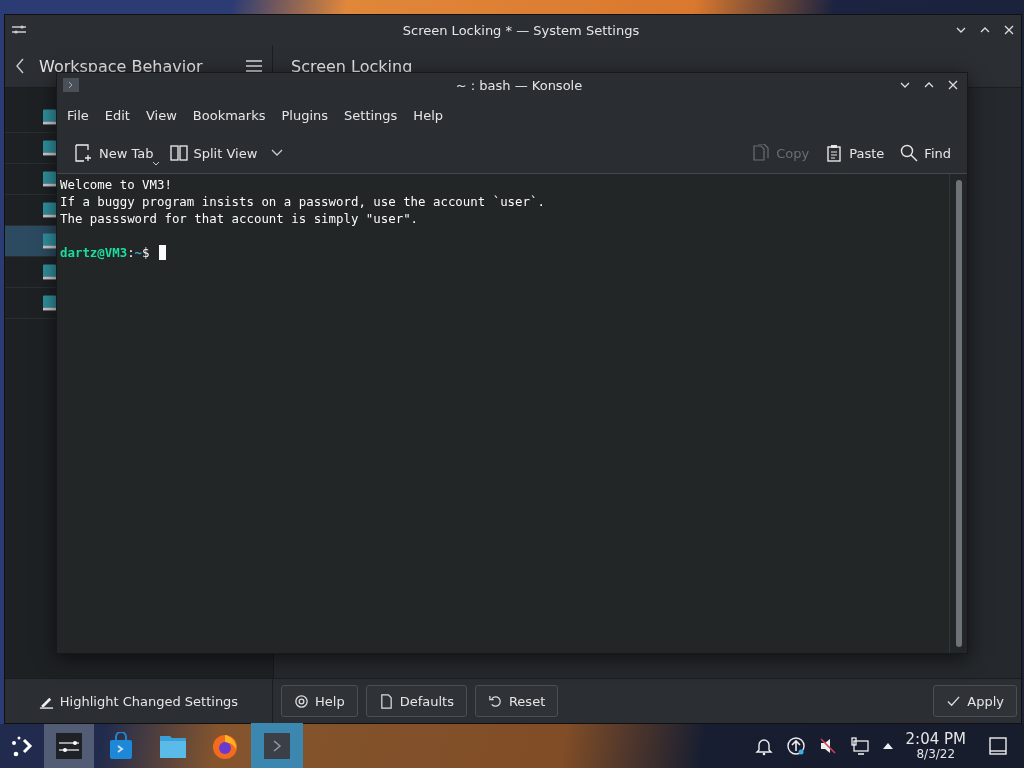 This screenshot has height=768, width=1024. Describe the element at coordinates (131, 252) in the screenshot. I see `prompt-colon: :` at that location.